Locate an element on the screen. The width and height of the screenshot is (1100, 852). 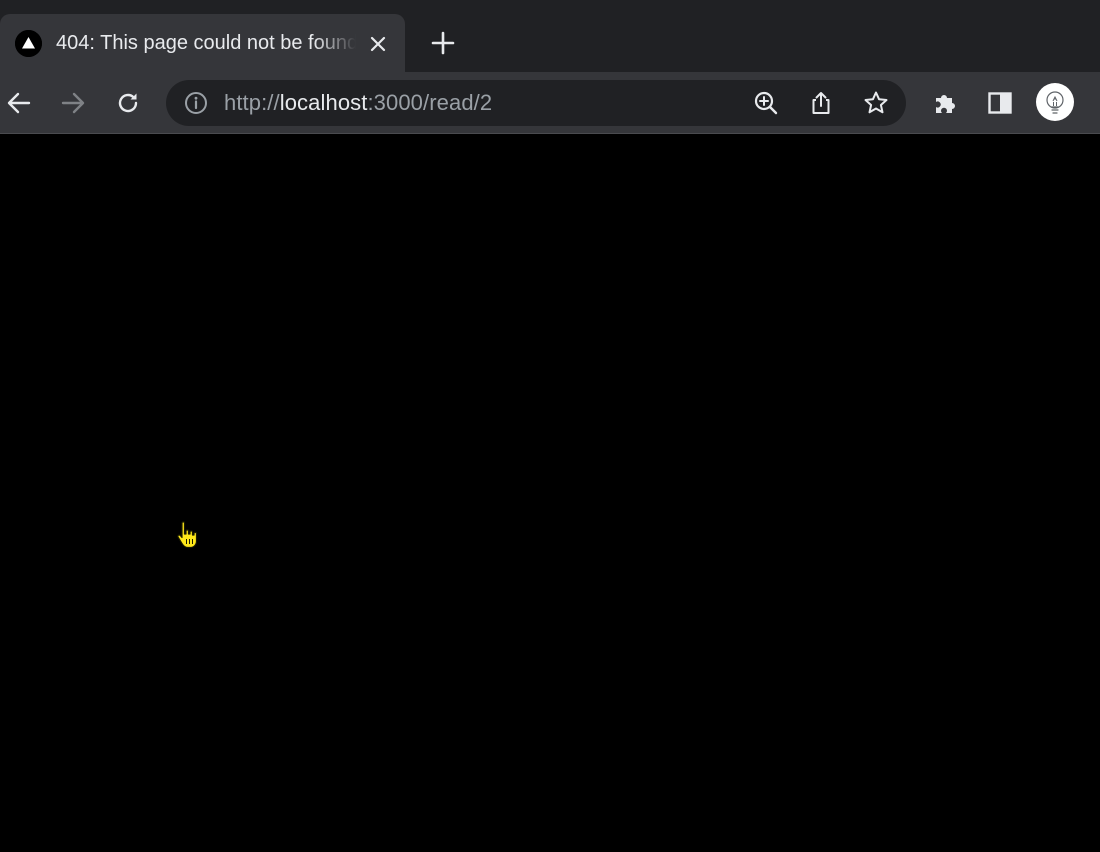
reload-button is located at coordinates (128, 103).